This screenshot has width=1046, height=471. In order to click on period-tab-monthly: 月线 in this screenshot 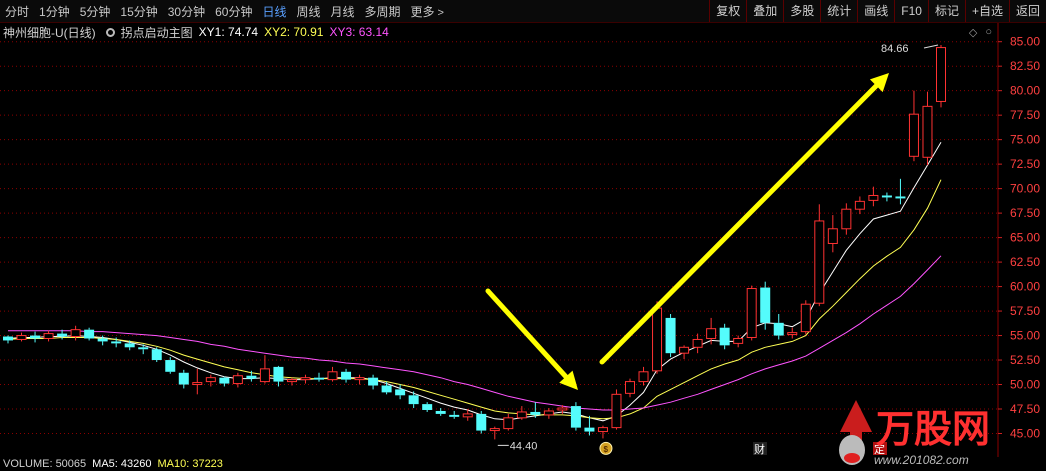, I will do `click(343, 11)`.